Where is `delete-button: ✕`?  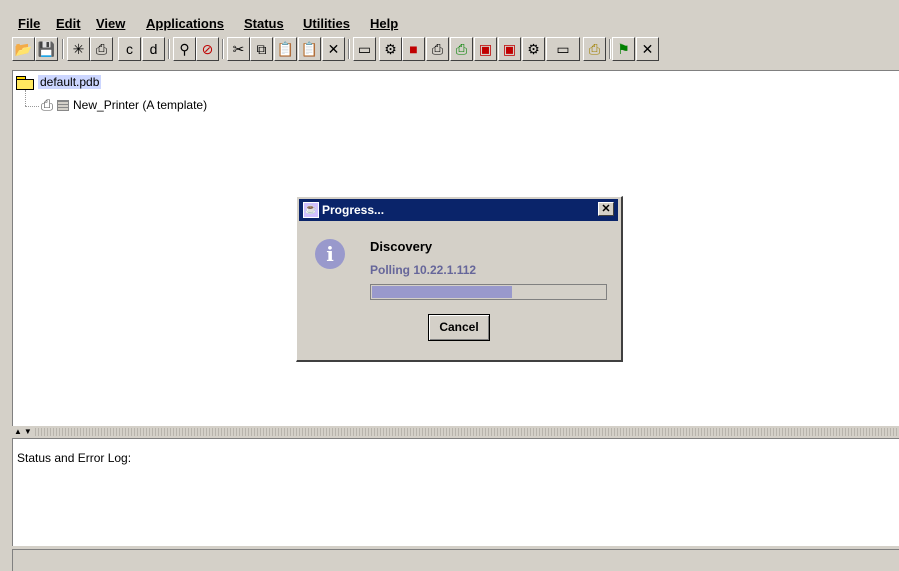
delete-button: ✕ is located at coordinates (333, 49).